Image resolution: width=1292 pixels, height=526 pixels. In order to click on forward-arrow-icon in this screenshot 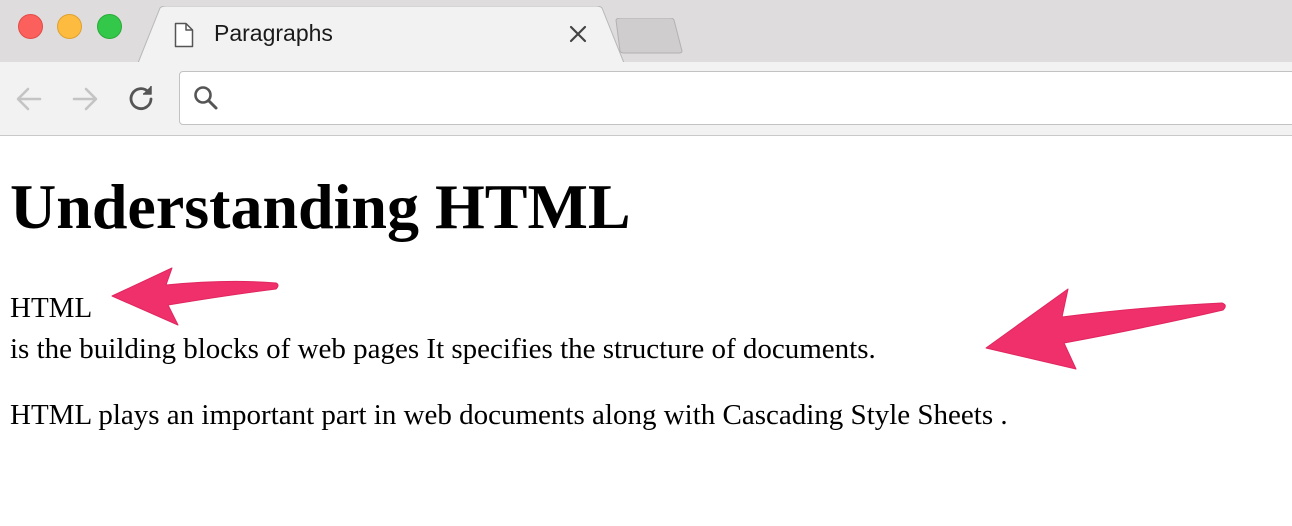, I will do `click(85, 99)`.